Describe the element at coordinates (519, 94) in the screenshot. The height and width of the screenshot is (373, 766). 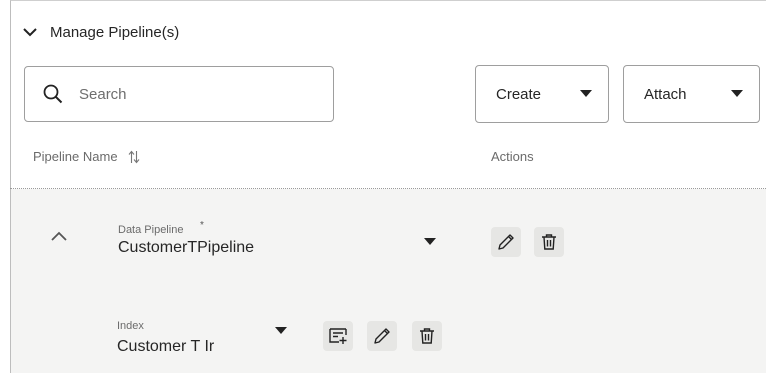
I see `create-button-label: Create` at that location.